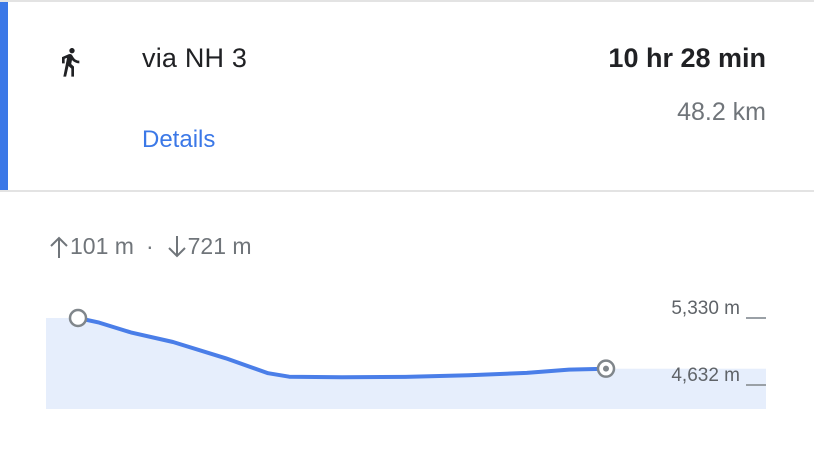  Describe the element at coordinates (102, 246) in the screenshot. I see `ascent-value: 101 m` at that location.